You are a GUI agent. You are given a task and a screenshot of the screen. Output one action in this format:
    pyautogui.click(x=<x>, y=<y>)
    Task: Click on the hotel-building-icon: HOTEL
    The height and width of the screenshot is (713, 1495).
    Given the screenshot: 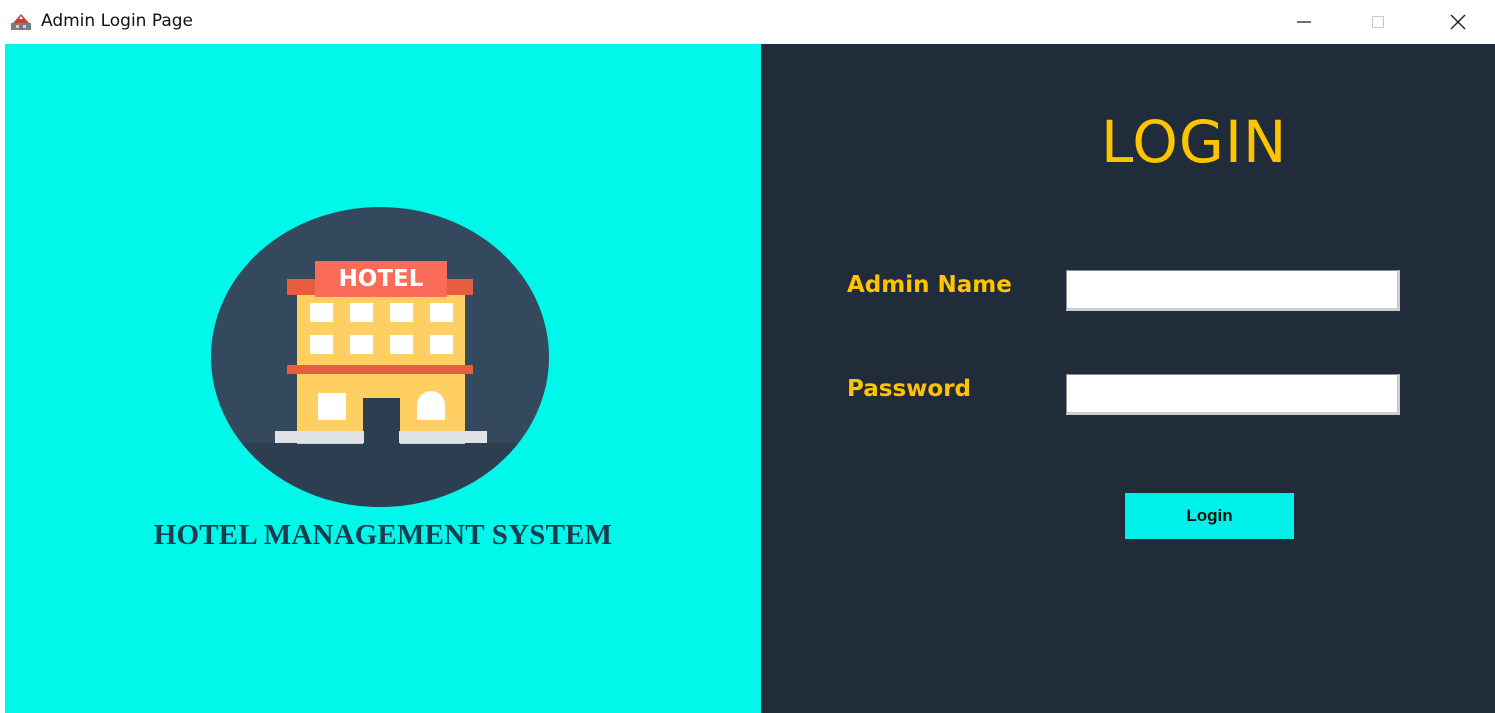 What is the action you would take?
    pyautogui.click(x=380, y=357)
    